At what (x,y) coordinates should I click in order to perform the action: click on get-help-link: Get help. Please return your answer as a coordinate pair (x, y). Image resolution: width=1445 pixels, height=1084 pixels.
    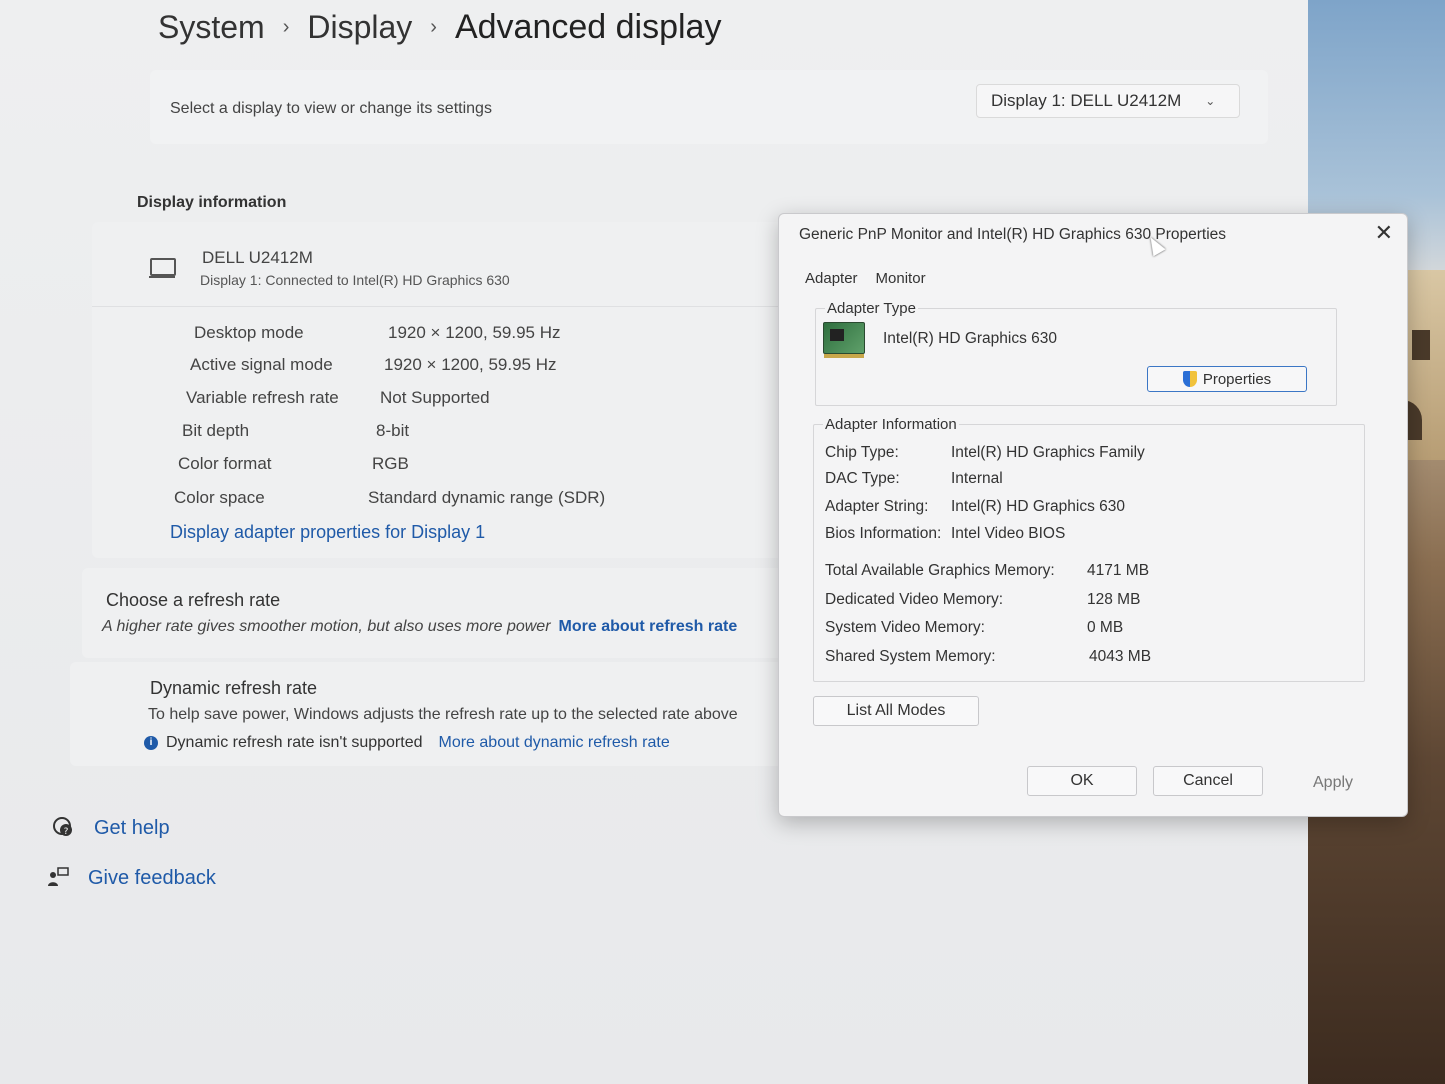
    Looking at the image, I should click on (132, 828).